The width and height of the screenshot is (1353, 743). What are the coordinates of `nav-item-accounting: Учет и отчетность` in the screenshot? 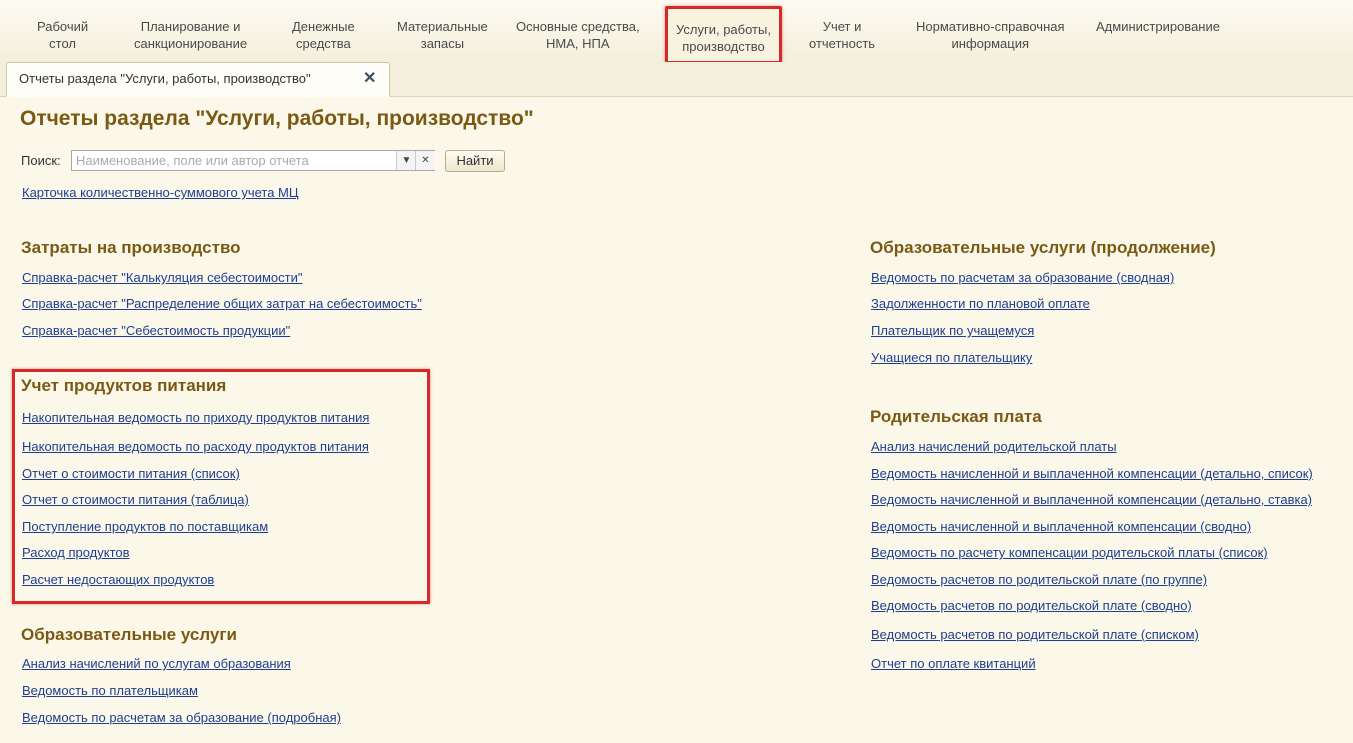 It's located at (842, 35).